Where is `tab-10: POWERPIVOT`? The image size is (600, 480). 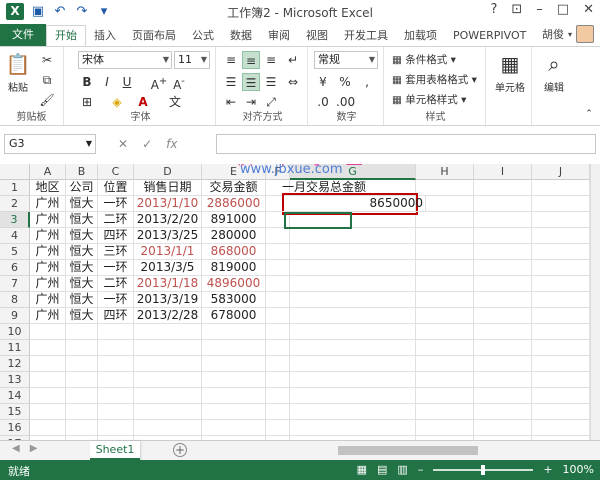
tab-10: POWERPIVOT is located at coordinates (489, 36).